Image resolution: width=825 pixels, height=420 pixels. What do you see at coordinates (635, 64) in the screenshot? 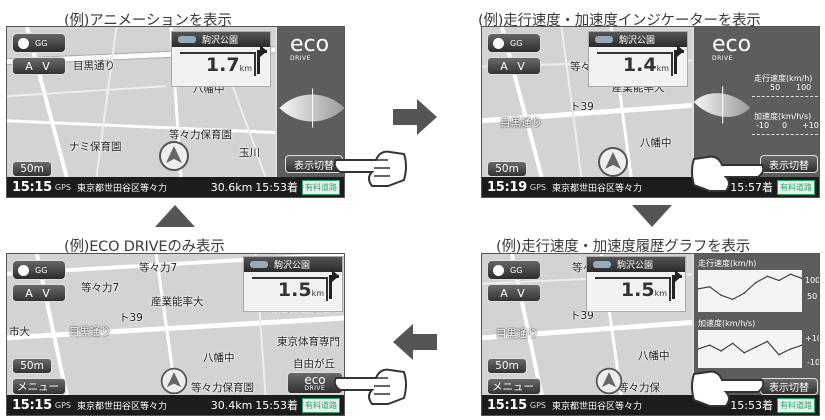
I see `guide-distance: 1.4km` at bounding box center [635, 64].